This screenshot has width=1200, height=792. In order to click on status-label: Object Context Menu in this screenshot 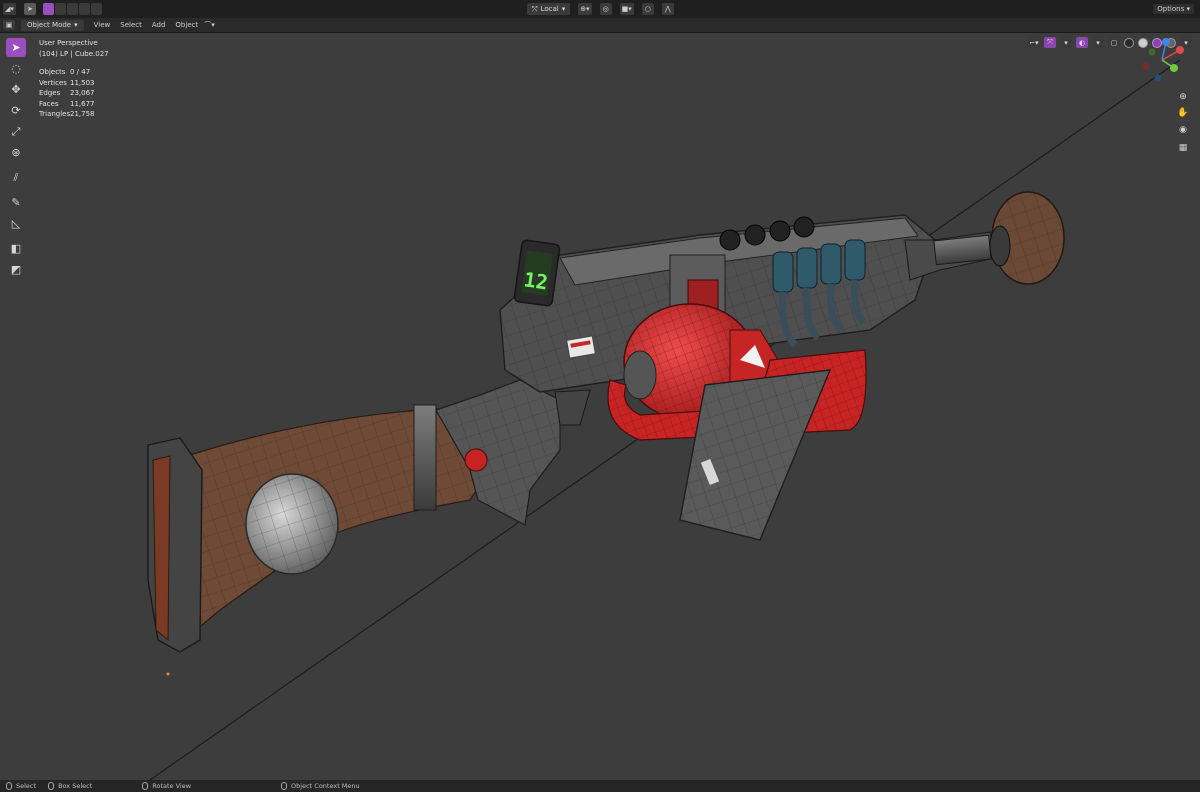, I will do `click(325, 786)`.